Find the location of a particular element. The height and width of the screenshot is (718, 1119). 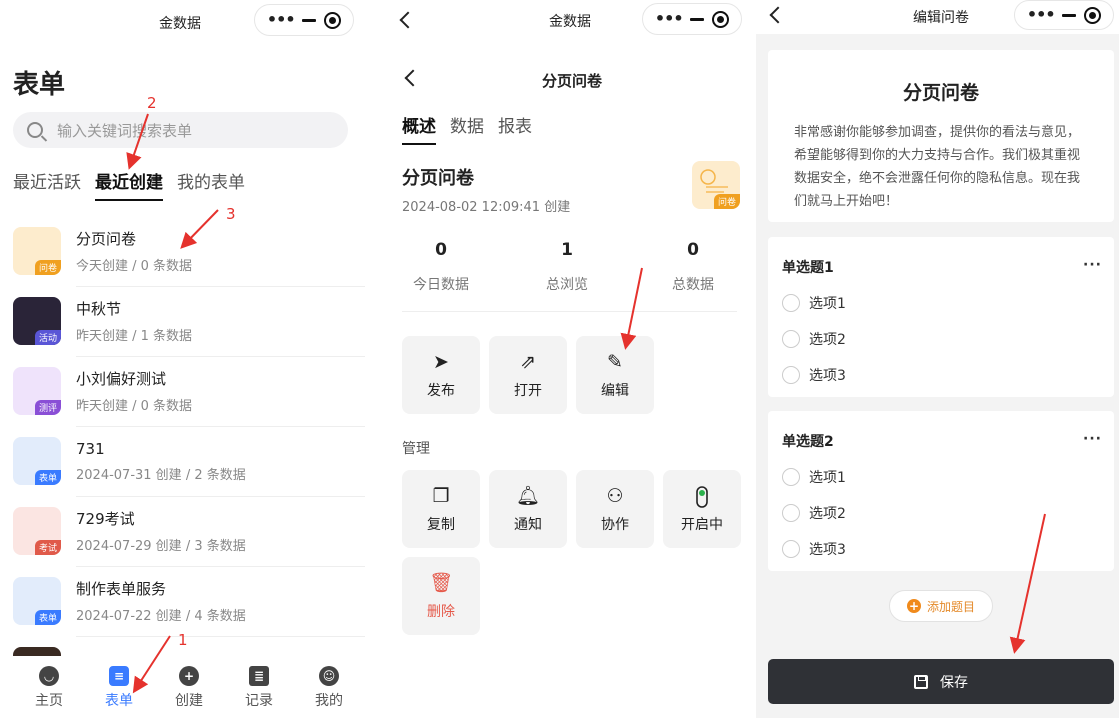

enabled-toggle-button: 开启中 is located at coordinates (702, 509).